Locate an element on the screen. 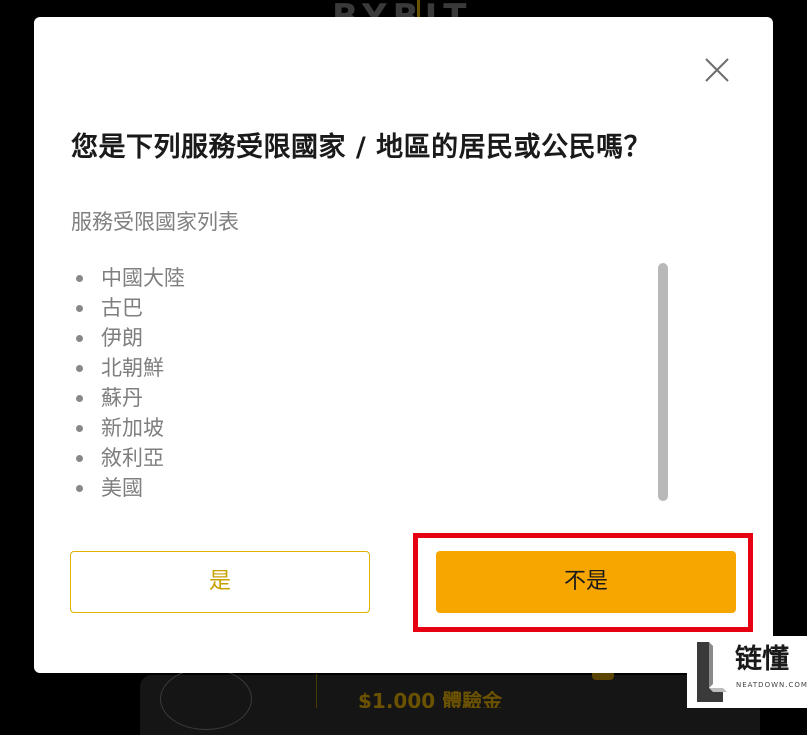  watermark-logo-icon is located at coordinates (712, 672).